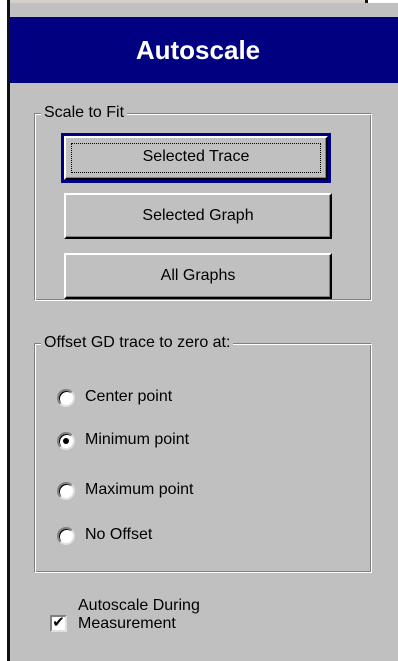  I want to click on radio-button-selected-icon, so click(66, 441).